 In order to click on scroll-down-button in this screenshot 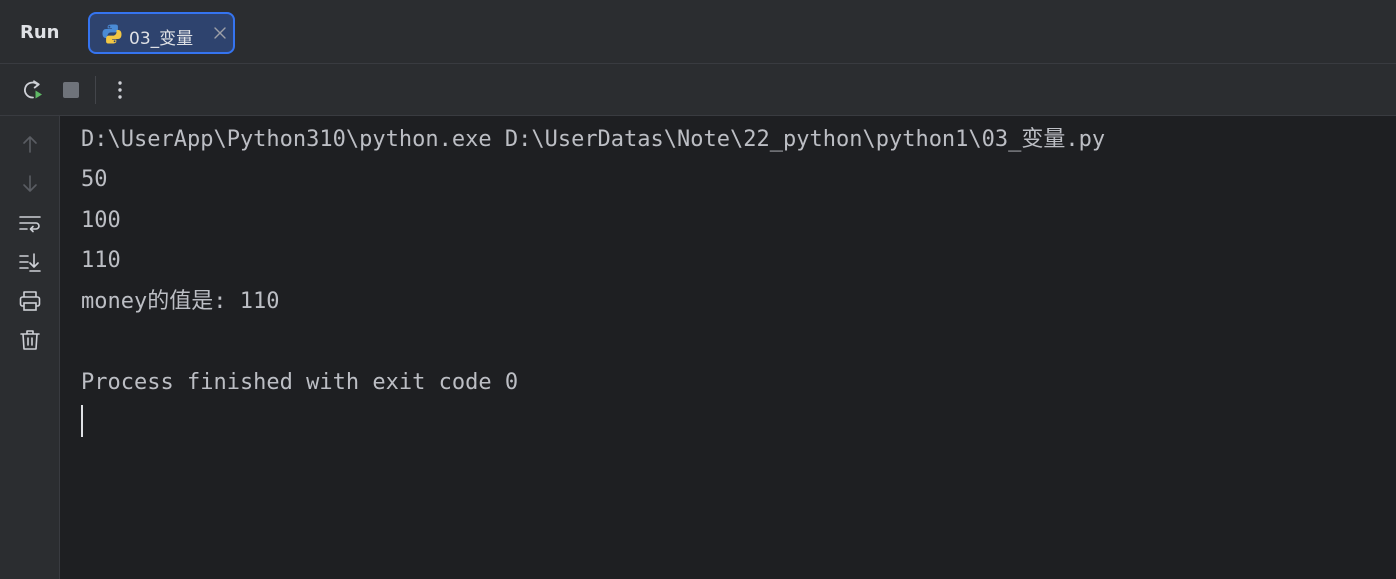, I will do `click(30, 184)`.